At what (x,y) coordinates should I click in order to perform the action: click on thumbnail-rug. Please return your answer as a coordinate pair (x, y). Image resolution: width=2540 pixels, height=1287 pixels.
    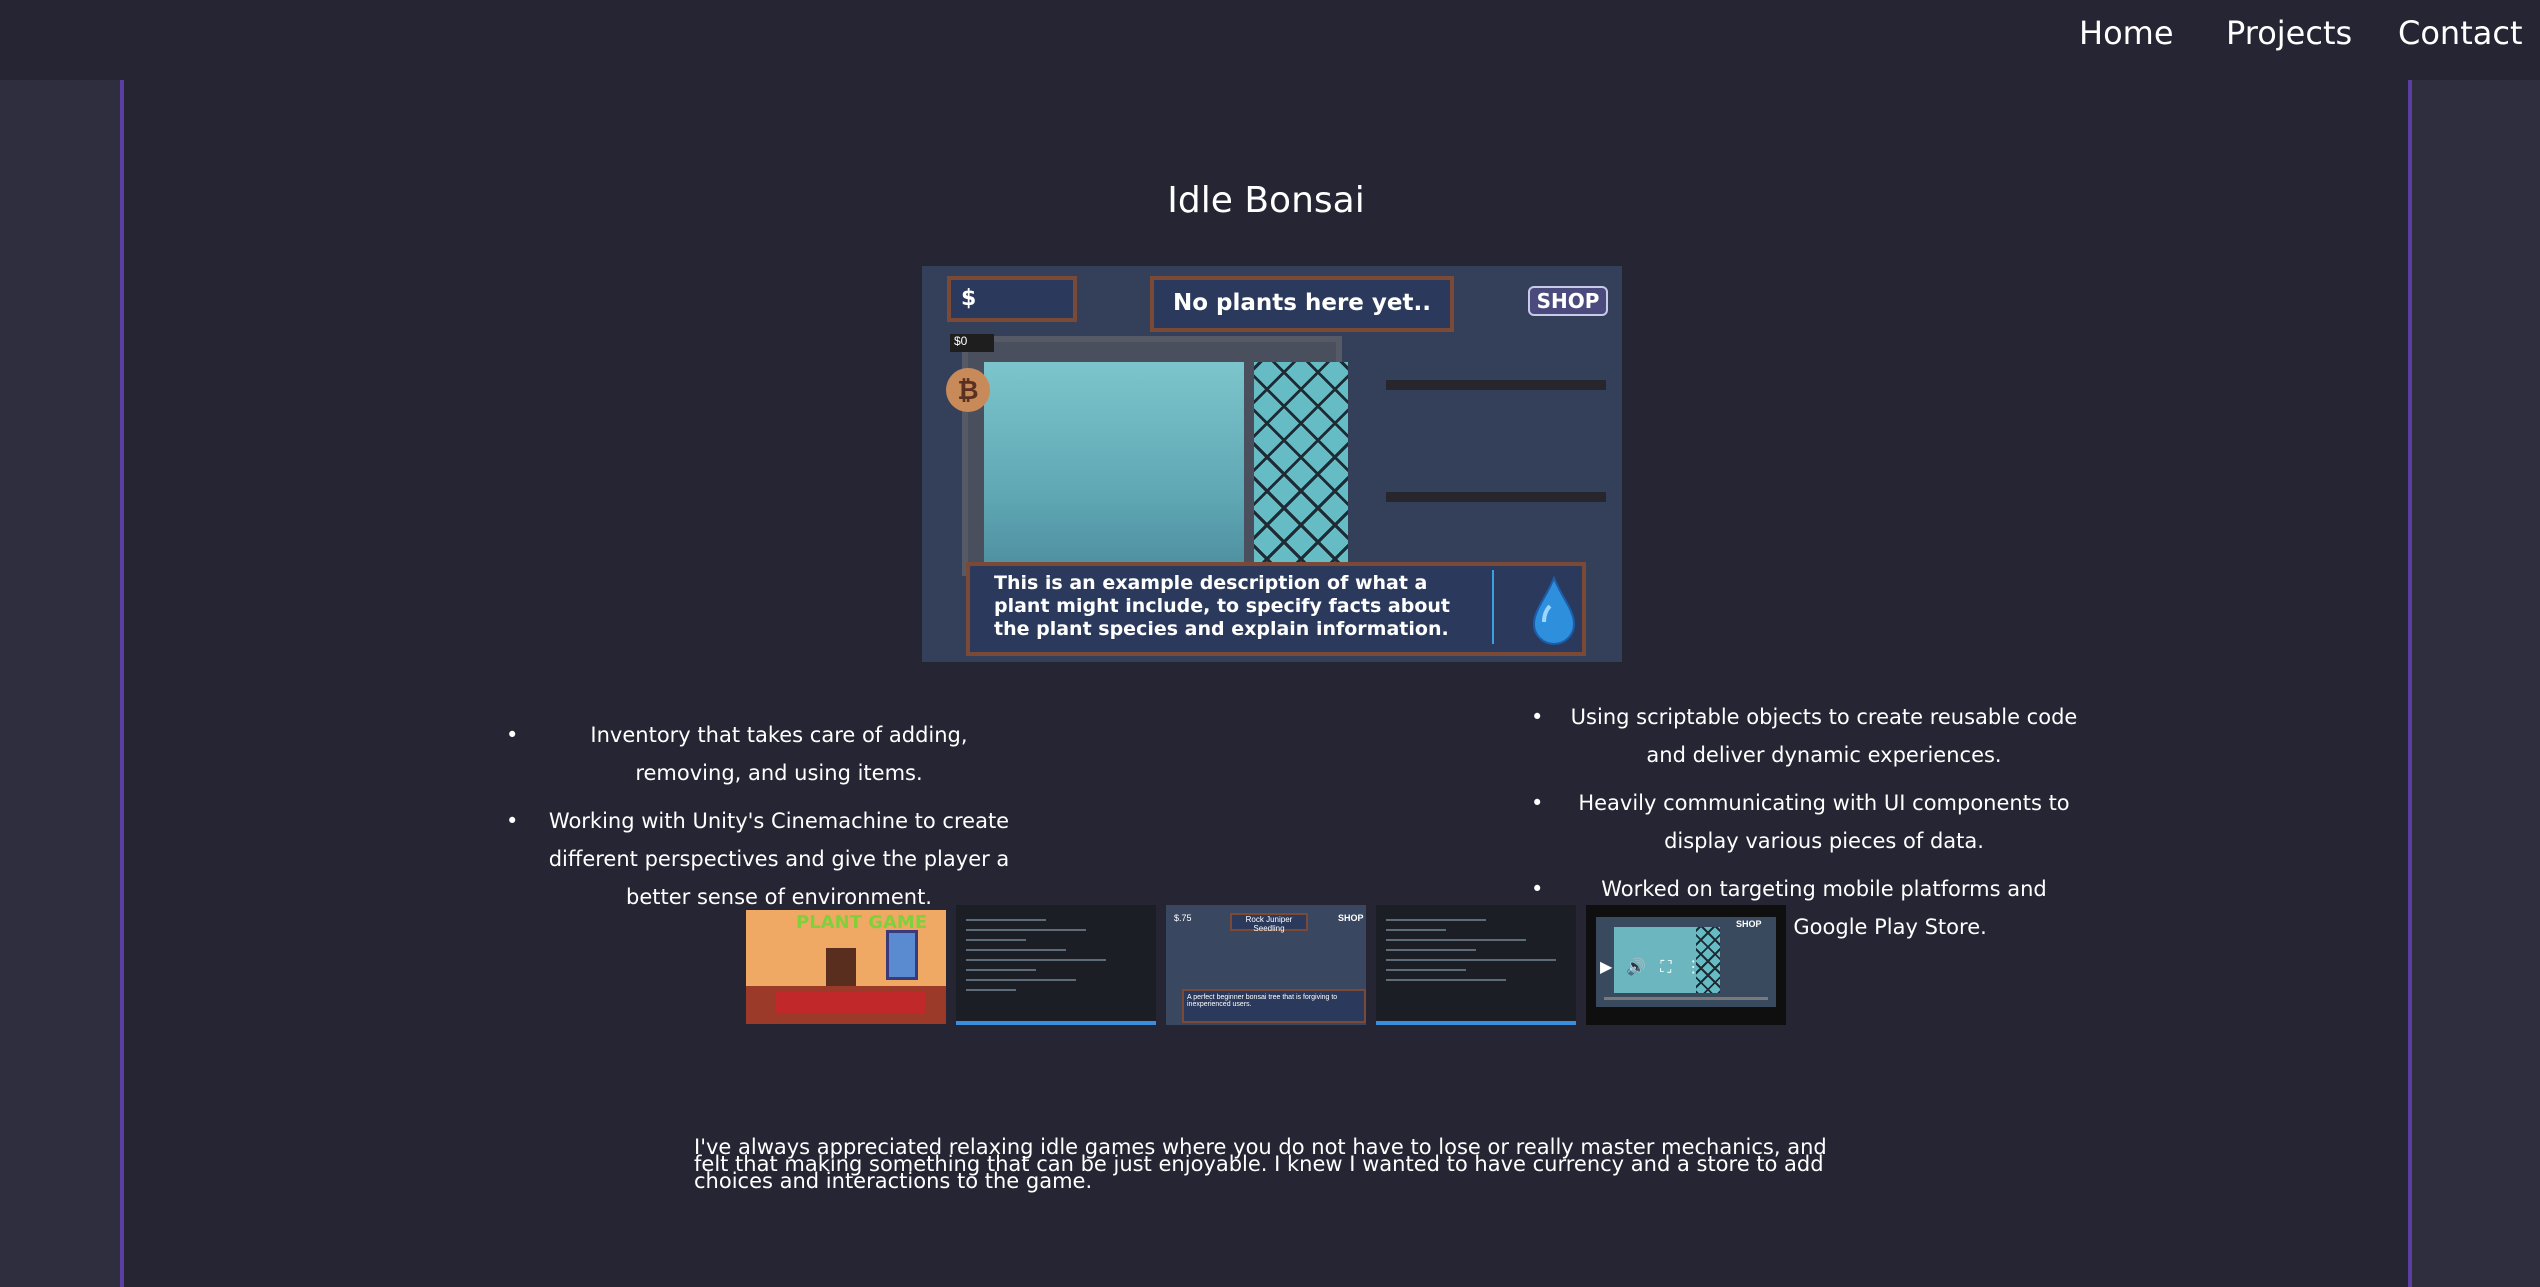
    Looking at the image, I should click on (851, 1003).